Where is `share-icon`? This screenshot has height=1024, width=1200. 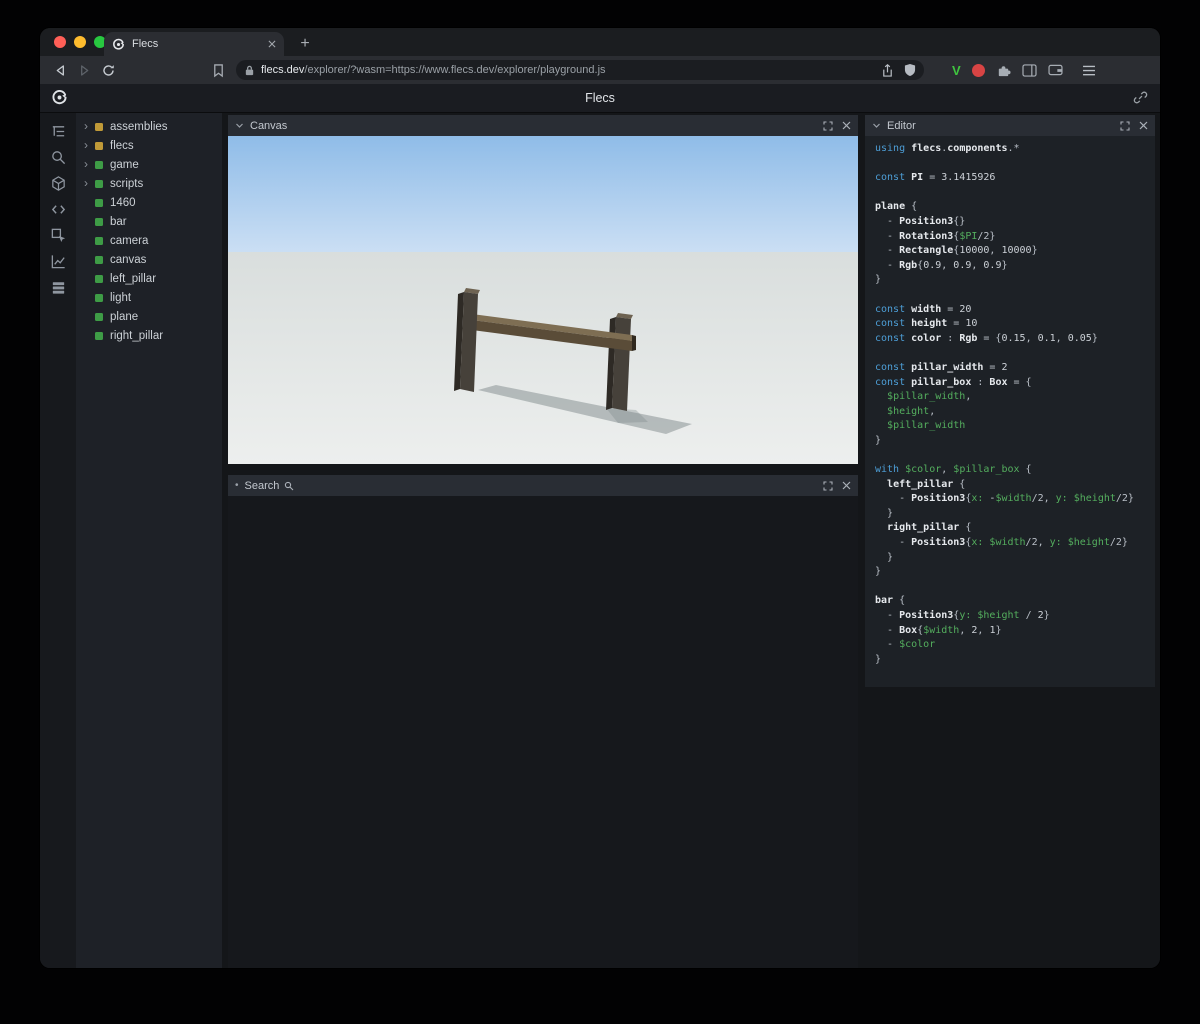 share-icon is located at coordinates (887, 70).